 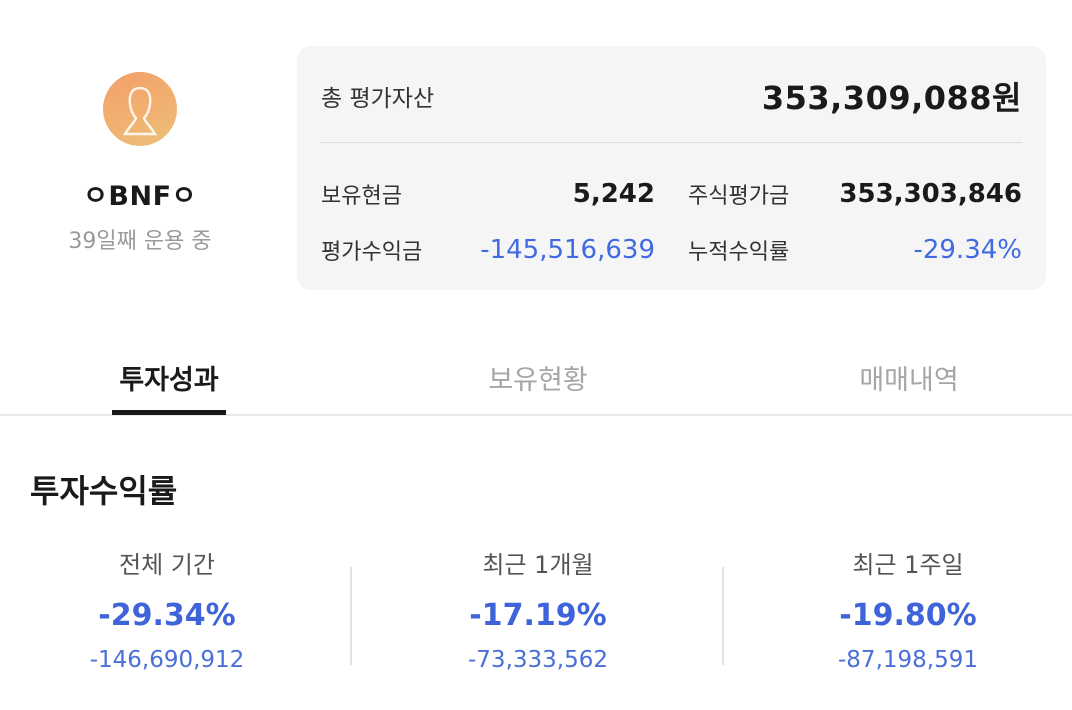 I want to click on return-item-1month: 최근 1개월 -17.19% -73,333,562, so click(x=538, y=609).